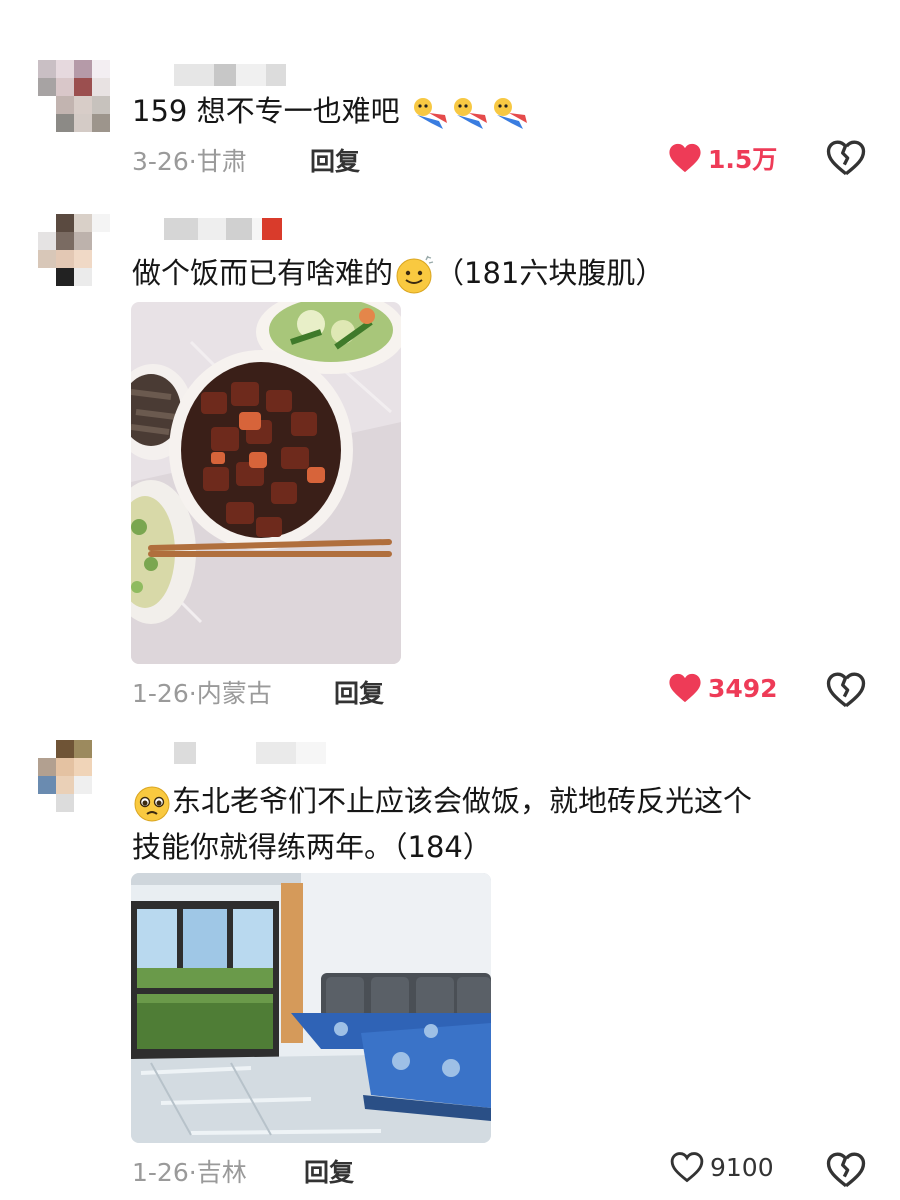  Describe the element at coordinates (266, 483) in the screenshot. I see `braised-pork-dinner-photo` at that location.